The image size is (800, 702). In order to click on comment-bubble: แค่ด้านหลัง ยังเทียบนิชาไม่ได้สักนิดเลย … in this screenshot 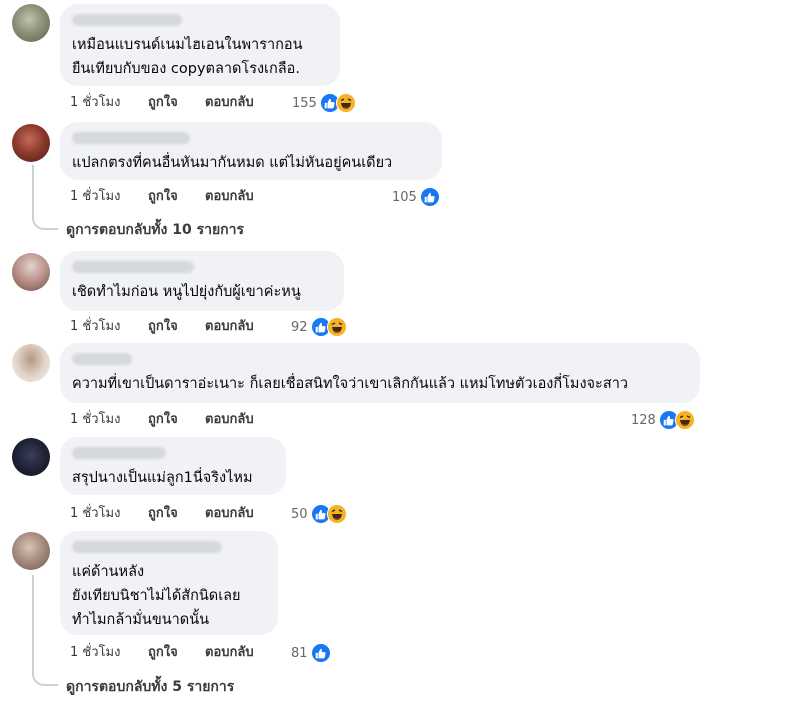, I will do `click(169, 583)`.